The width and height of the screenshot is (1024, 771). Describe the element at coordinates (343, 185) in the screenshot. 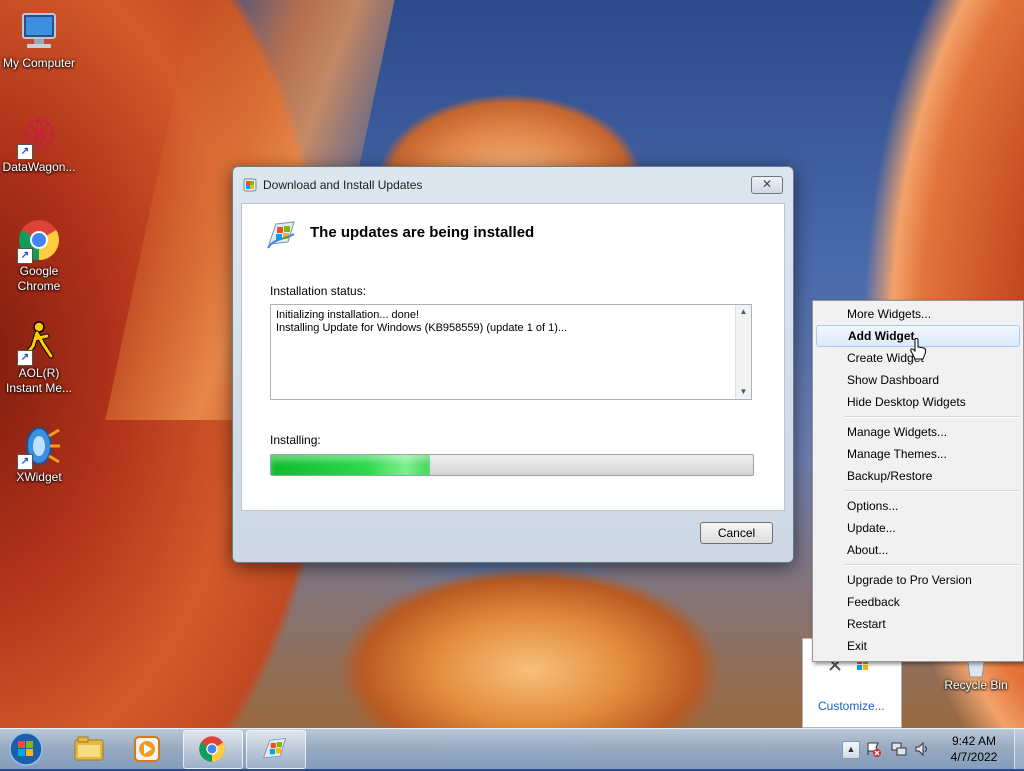

I see `dialog-title: Download and Install Updates` at that location.